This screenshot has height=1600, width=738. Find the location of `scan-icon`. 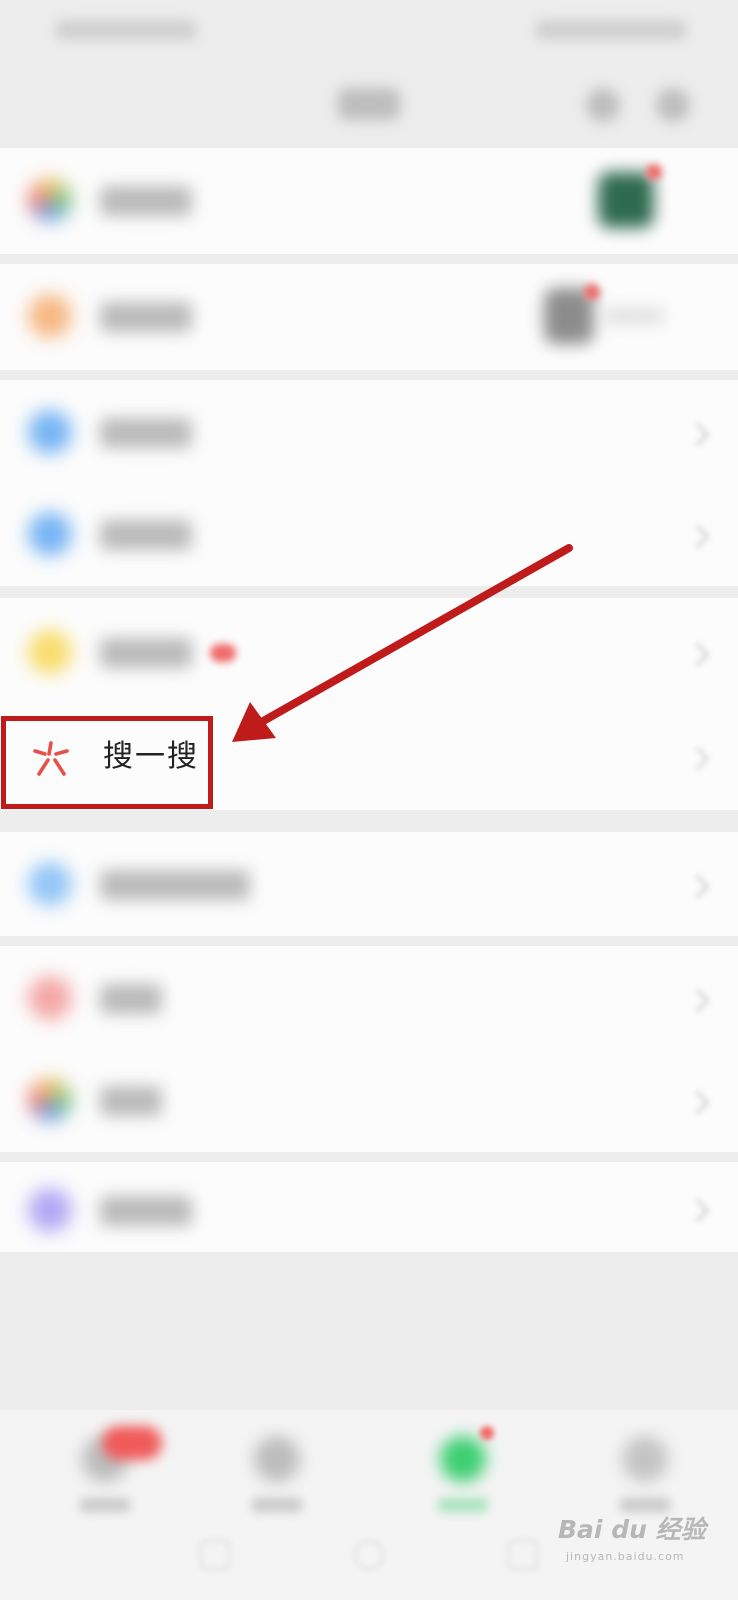

scan-icon is located at coordinates (50, 432).